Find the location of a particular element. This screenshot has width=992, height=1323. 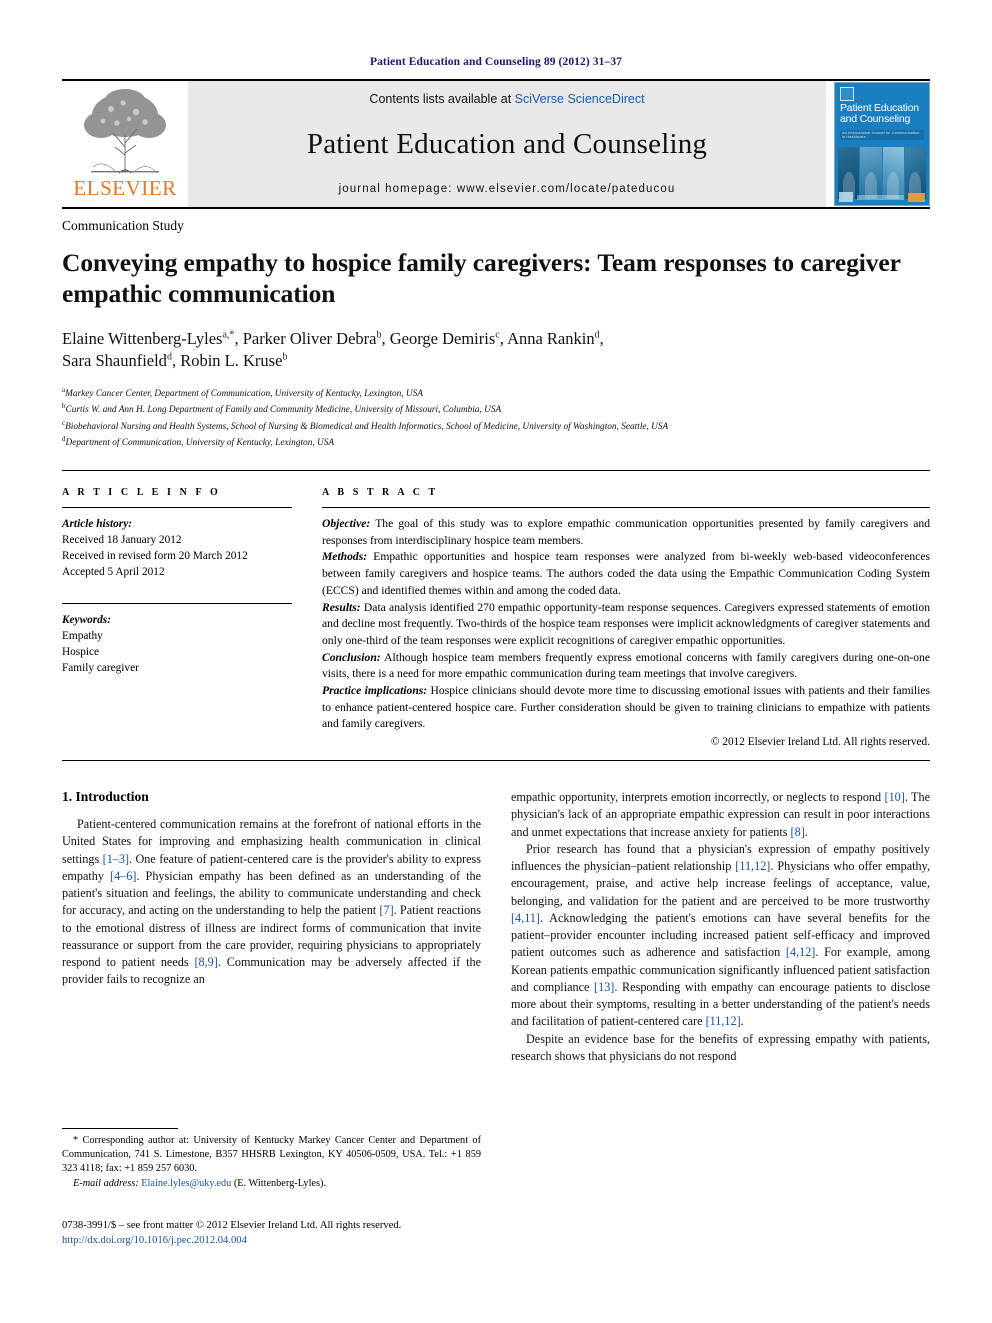

author-entry: Anna Rankind, is located at coordinates (555, 338).